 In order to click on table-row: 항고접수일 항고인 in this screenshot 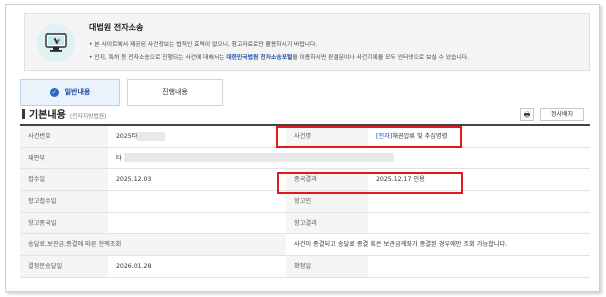, I will do `click(305, 202)`.